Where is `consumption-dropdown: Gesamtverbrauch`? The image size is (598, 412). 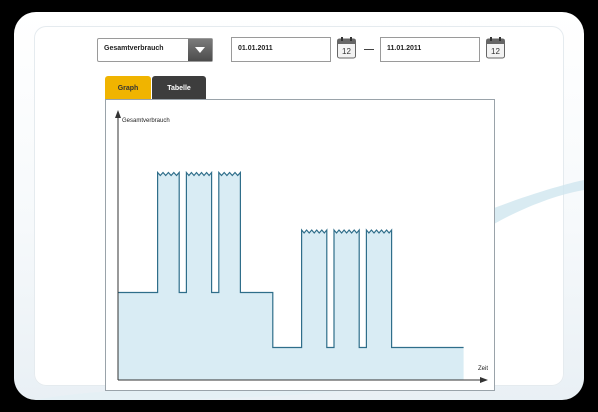
consumption-dropdown: Gesamtverbrauch is located at coordinates (155, 50).